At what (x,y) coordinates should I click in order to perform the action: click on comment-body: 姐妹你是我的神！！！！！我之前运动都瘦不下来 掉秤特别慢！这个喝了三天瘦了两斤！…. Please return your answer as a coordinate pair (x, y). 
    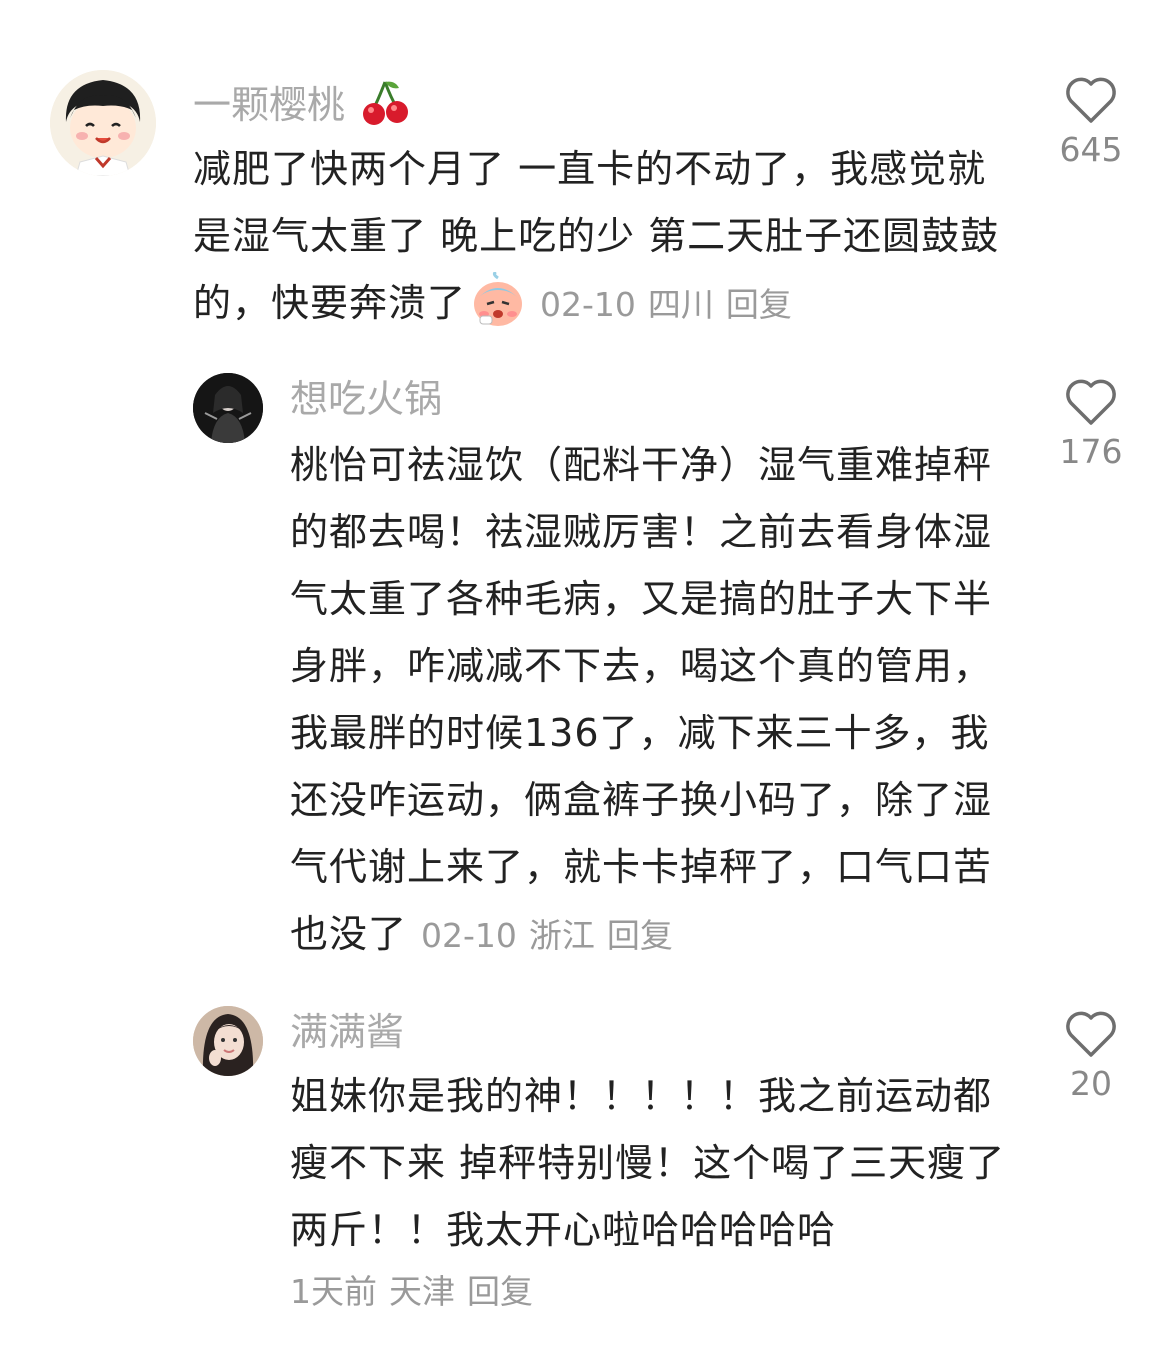
    Looking at the image, I should click on (651, 1163).